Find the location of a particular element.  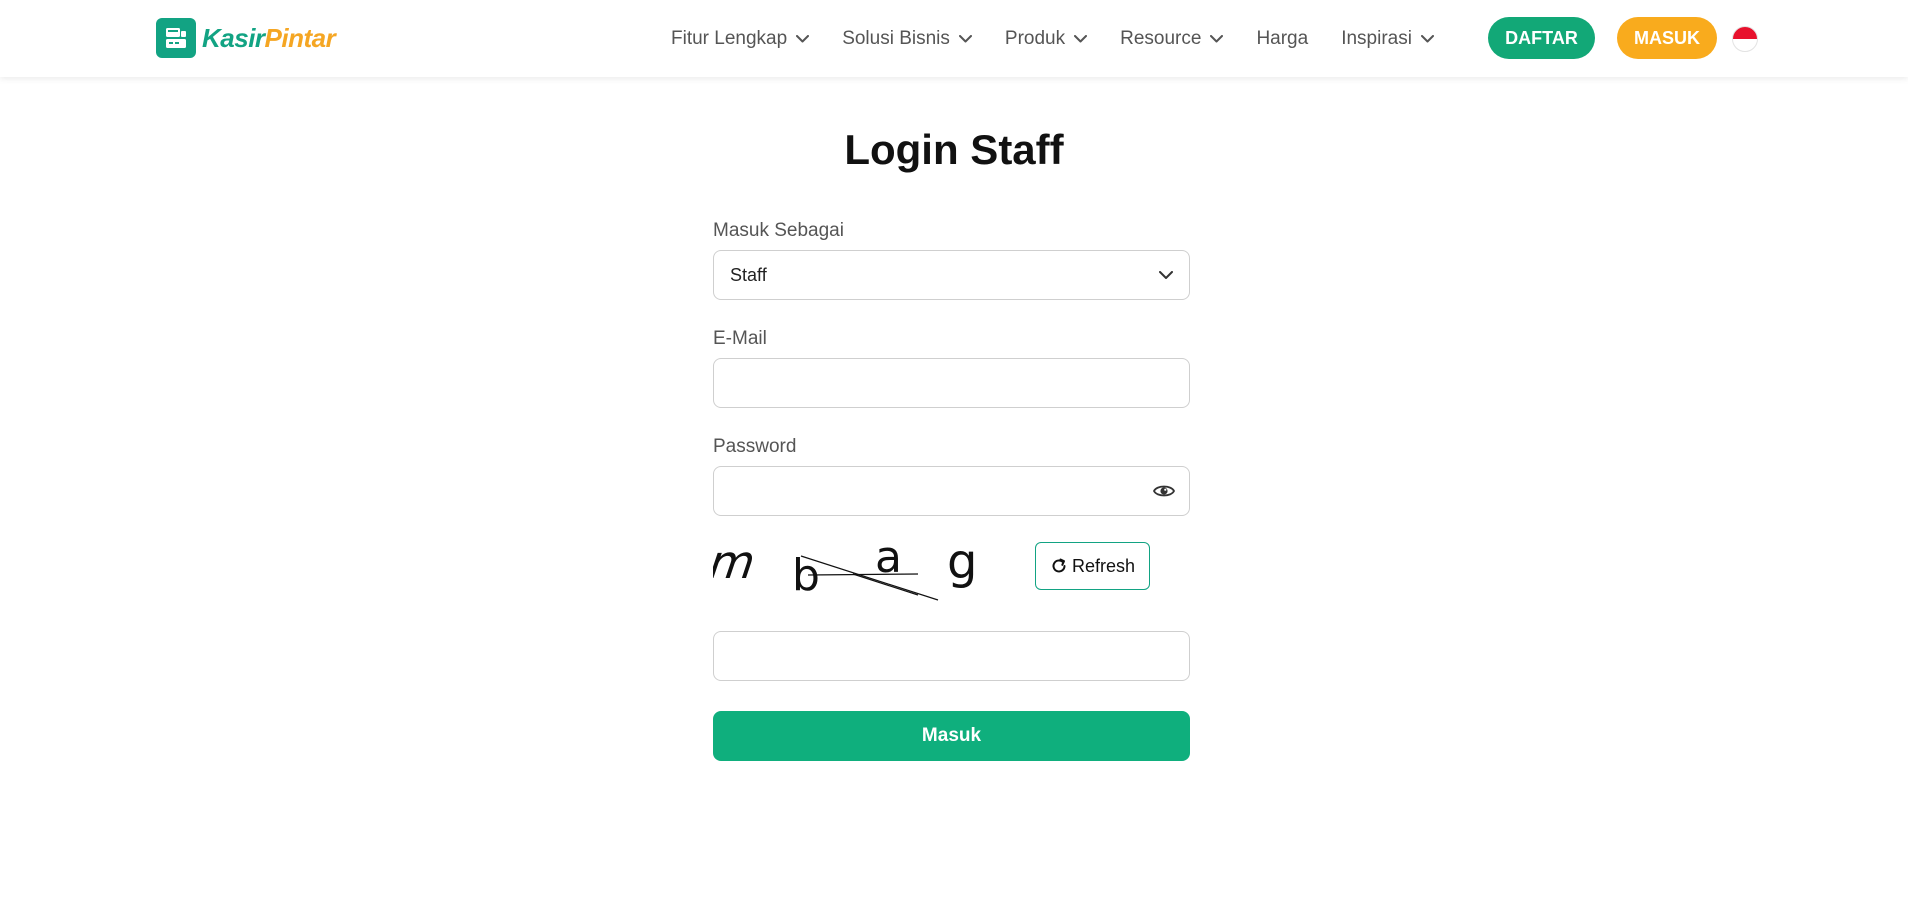

nav-item-resource: Resource is located at coordinates (1172, 38).